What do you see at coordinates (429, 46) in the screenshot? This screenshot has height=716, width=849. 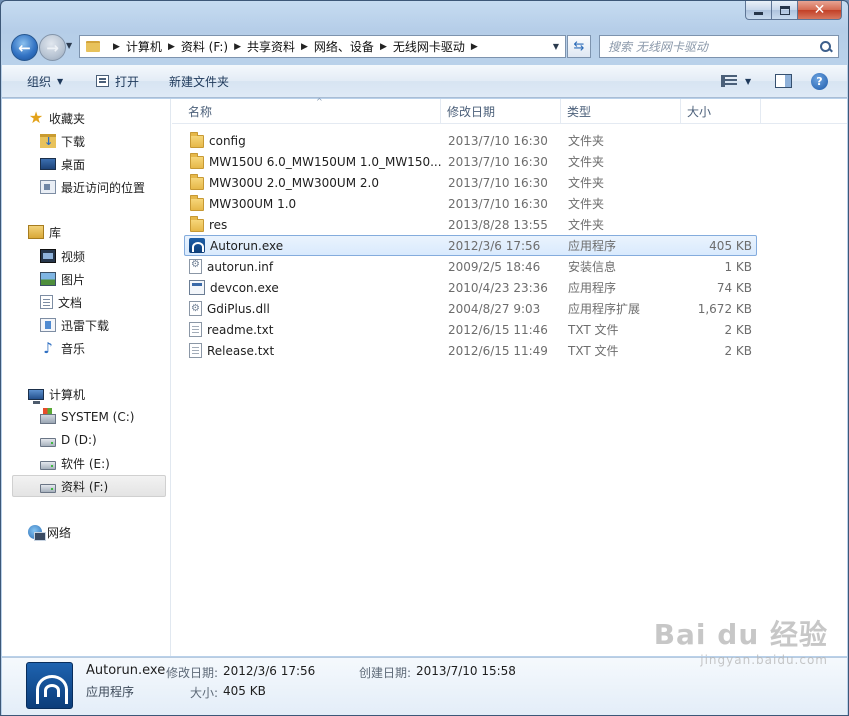 I see `breadcrumb-wireless-driver: 无线网卡驱动` at bounding box center [429, 46].